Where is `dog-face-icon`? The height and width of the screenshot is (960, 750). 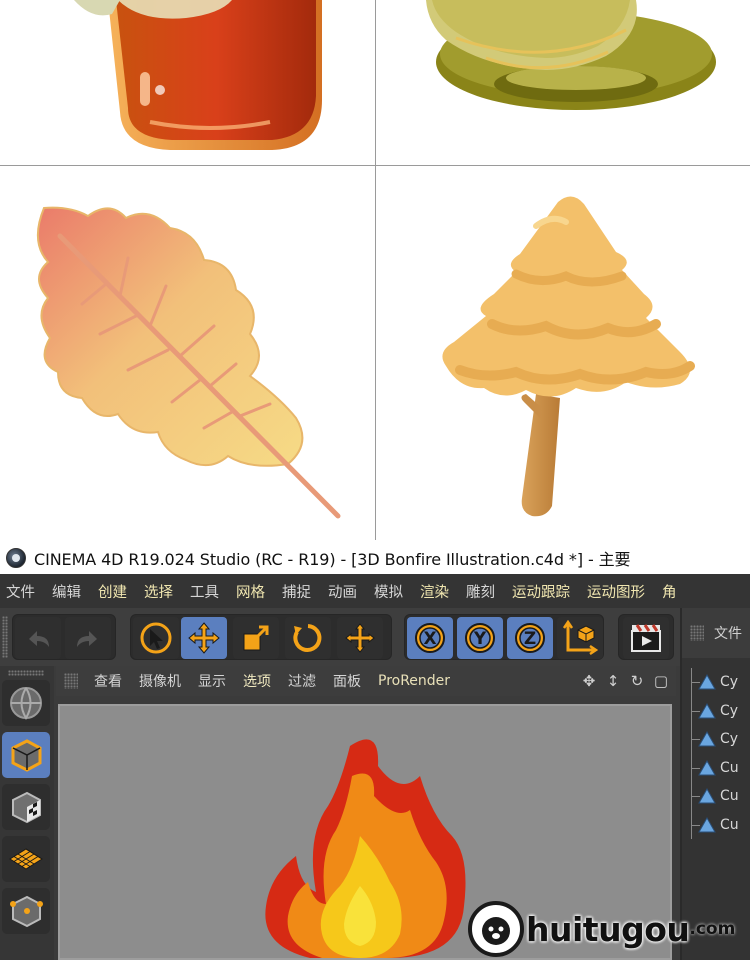
dog-face-icon is located at coordinates (496, 931).